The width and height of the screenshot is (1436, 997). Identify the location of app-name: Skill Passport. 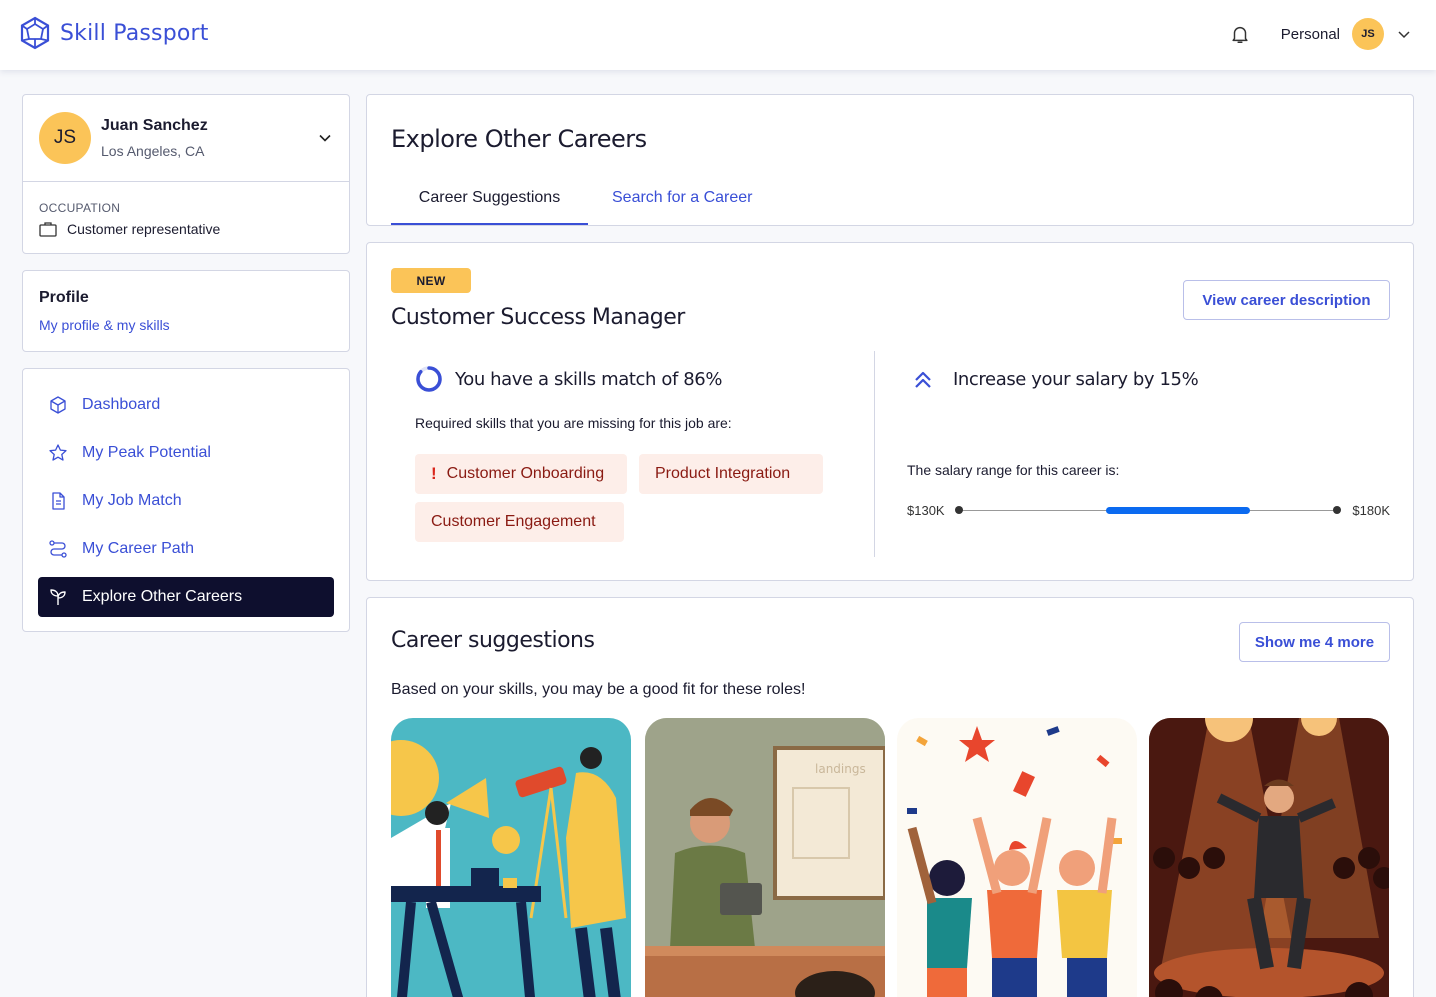
(134, 33).